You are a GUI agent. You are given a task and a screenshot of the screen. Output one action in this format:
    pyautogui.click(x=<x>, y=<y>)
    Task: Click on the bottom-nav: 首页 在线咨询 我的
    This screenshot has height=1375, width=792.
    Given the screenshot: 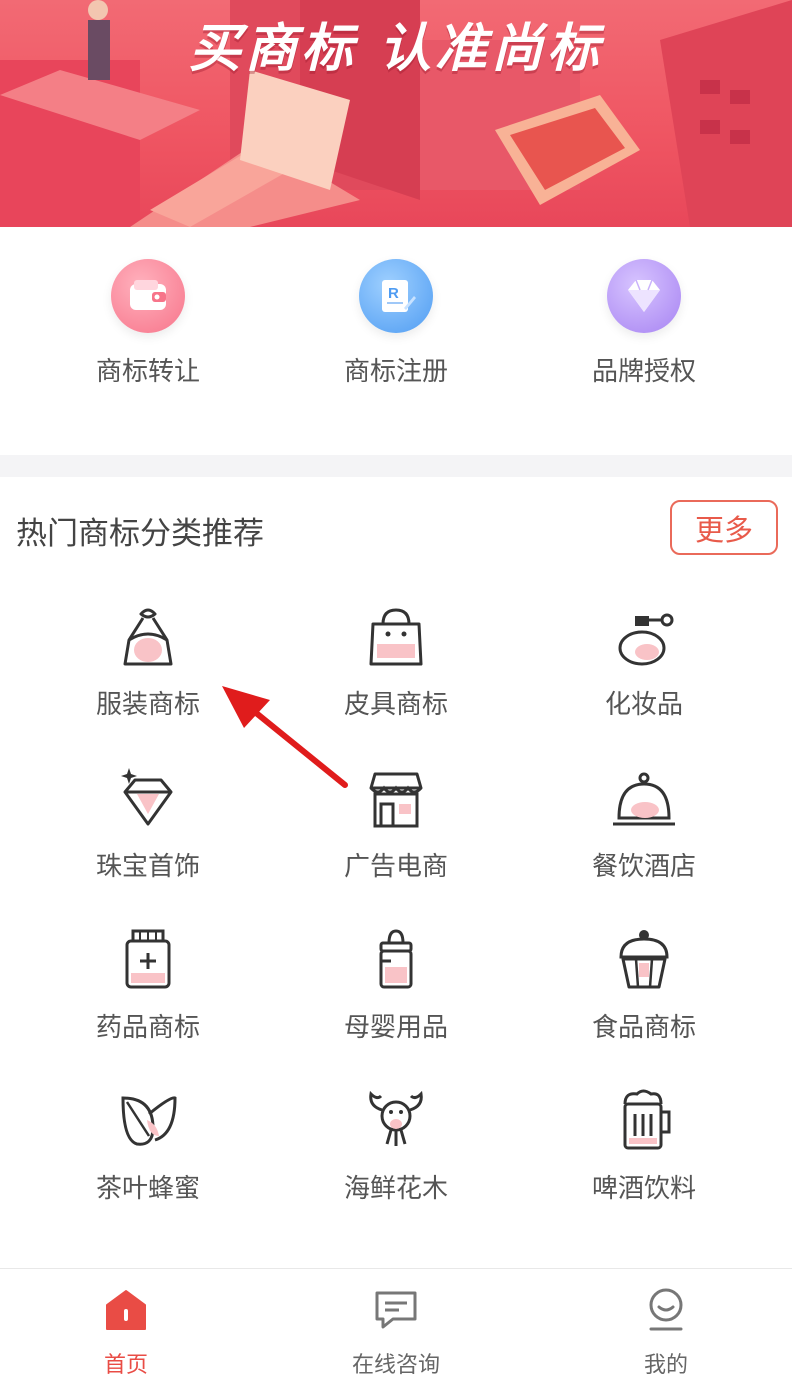 What is the action you would take?
    pyautogui.click(x=396, y=1321)
    